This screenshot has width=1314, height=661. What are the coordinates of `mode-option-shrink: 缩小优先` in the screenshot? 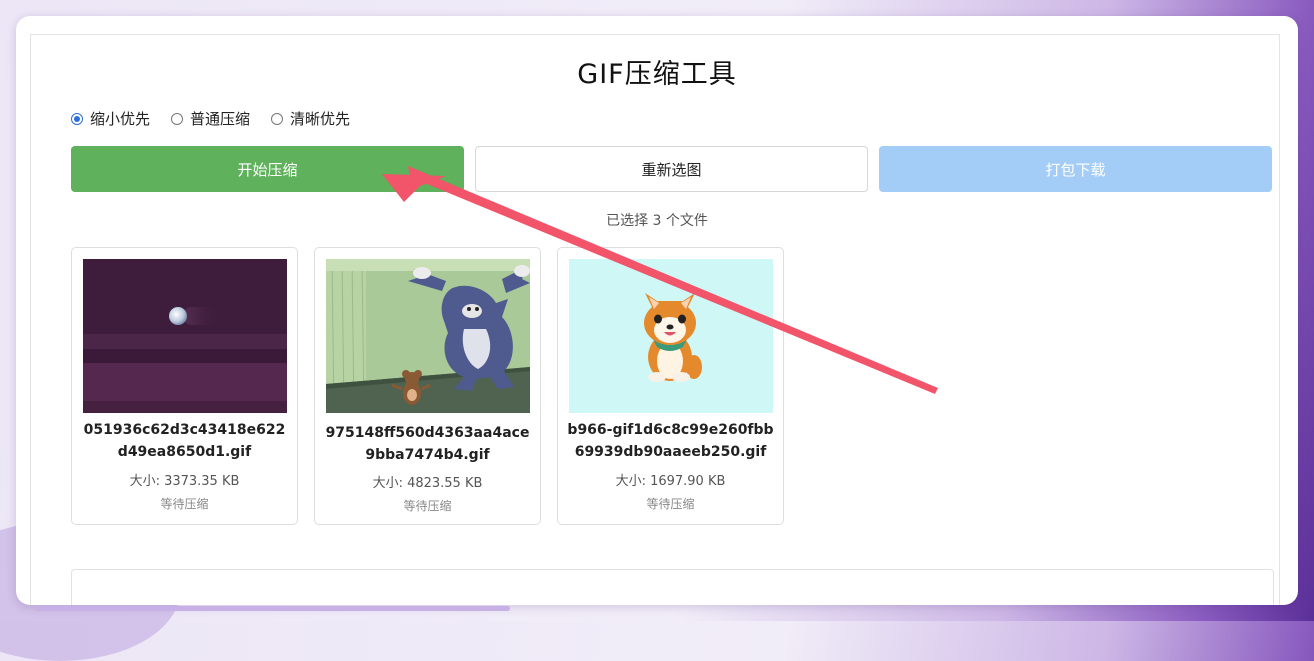 It's located at (110, 118).